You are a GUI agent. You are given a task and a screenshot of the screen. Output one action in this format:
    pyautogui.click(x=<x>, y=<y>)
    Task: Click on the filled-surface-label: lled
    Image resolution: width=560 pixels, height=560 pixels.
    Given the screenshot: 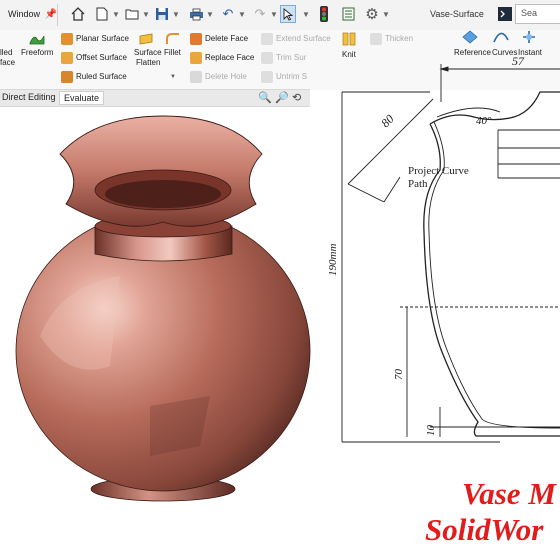 What is the action you would take?
    pyautogui.click(x=6, y=52)
    